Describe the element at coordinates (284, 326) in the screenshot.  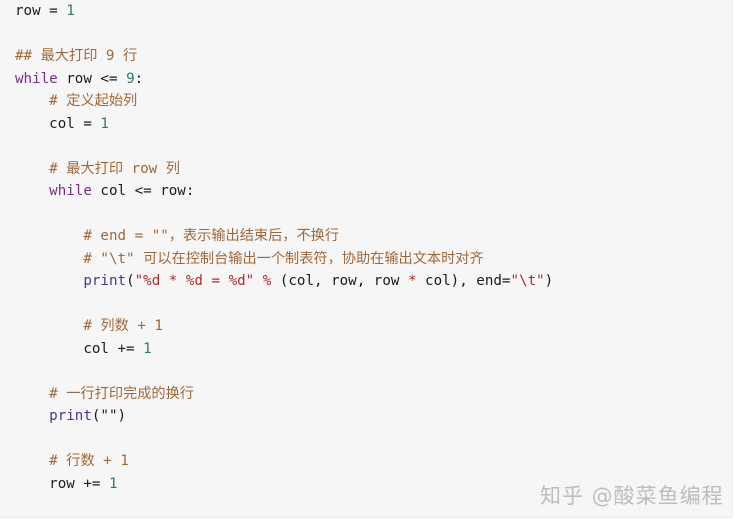
I see `code-line: # 列数 + 1` at that location.